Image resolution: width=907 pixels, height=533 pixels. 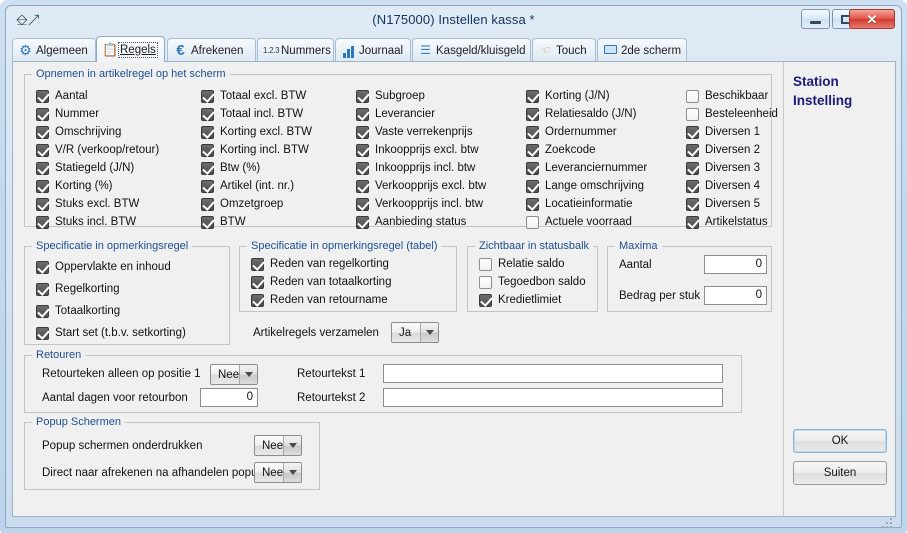 I want to click on tab-afrekenen: € Afrekenen, so click(x=211, y=50).